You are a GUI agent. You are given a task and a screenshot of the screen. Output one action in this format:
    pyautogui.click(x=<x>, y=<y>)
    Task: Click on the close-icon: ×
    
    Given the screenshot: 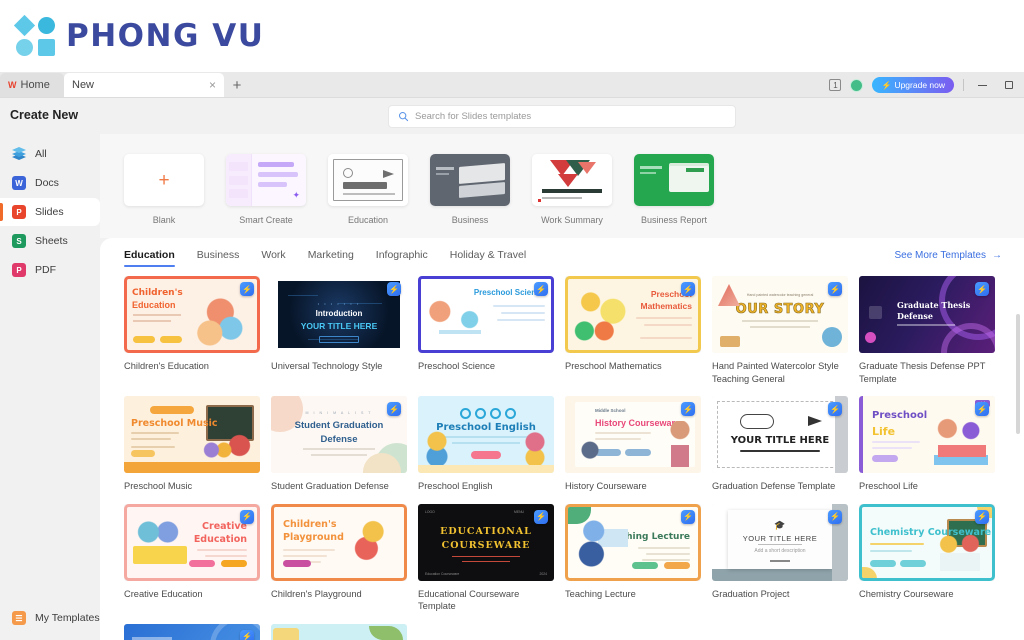 What is the action you would take?
    pyautogui.click(x=212, y=85)
    